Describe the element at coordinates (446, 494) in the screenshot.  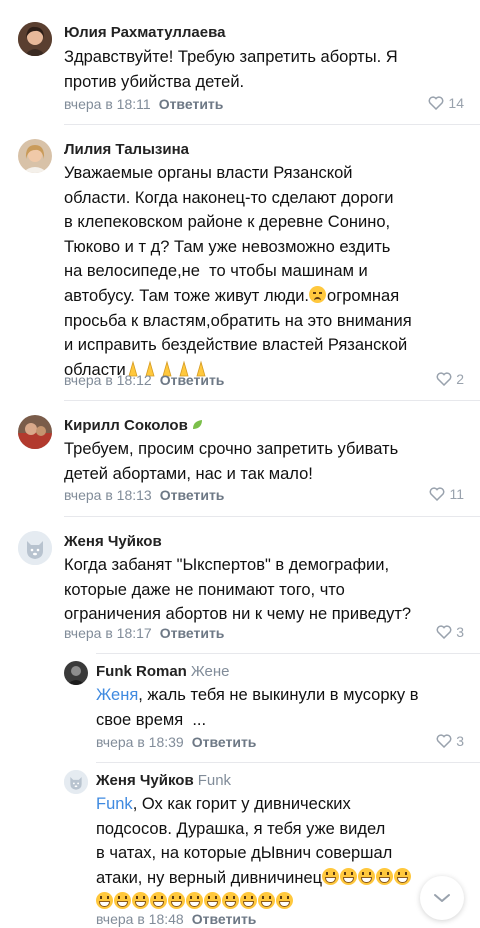
I see `like-button: 11` at that location.